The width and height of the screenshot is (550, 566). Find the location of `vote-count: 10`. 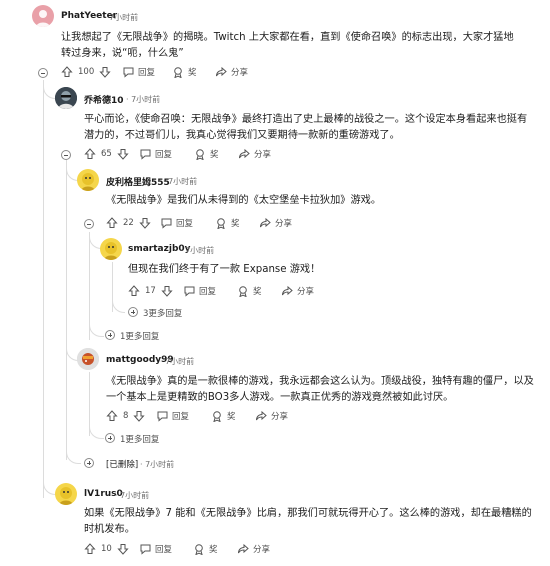

vote-count: 10 is located at coordinates (106, 549).